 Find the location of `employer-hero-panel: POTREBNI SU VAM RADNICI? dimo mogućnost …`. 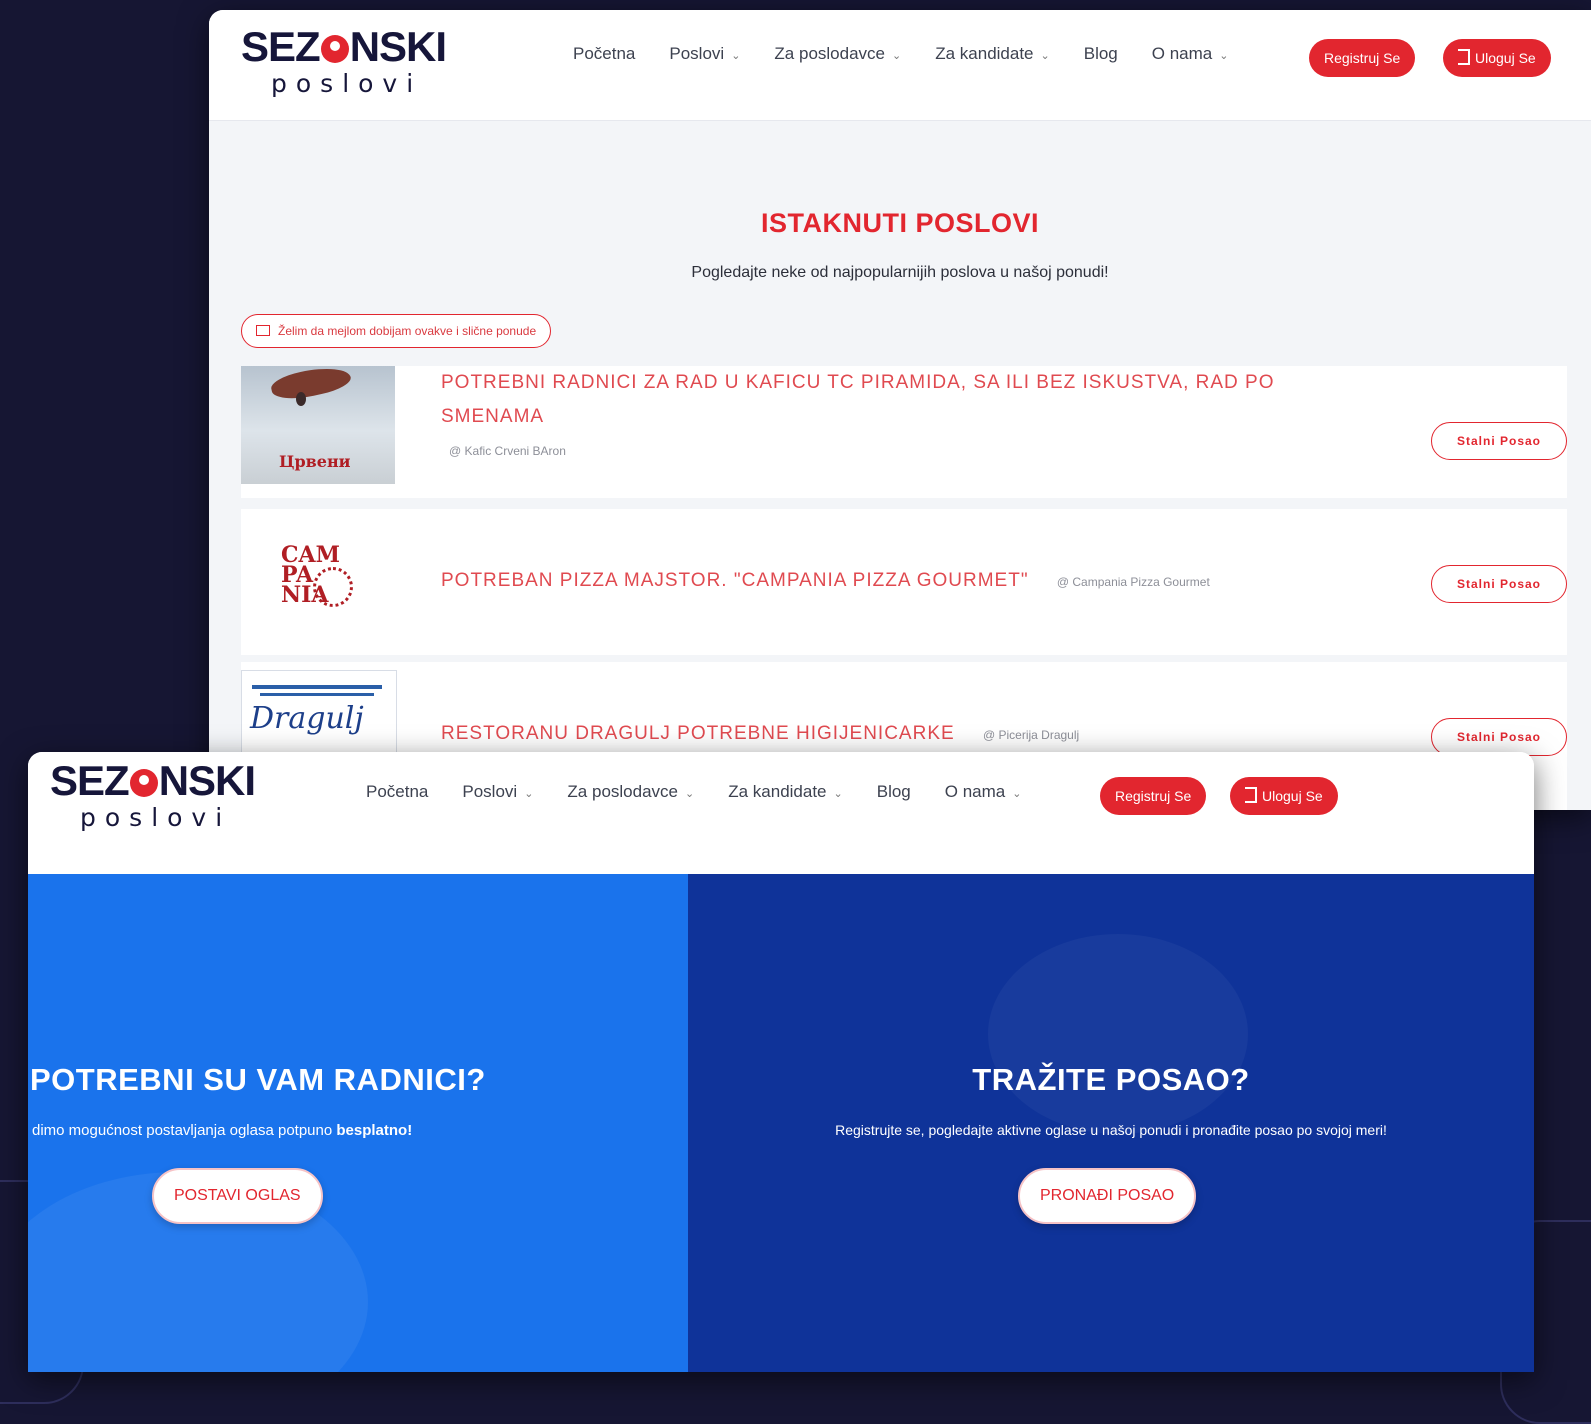

employer-hero-panel: POTREBNI SU VAM RADNICI? dimo mogućnost … is located at coordinates (358, 1123).